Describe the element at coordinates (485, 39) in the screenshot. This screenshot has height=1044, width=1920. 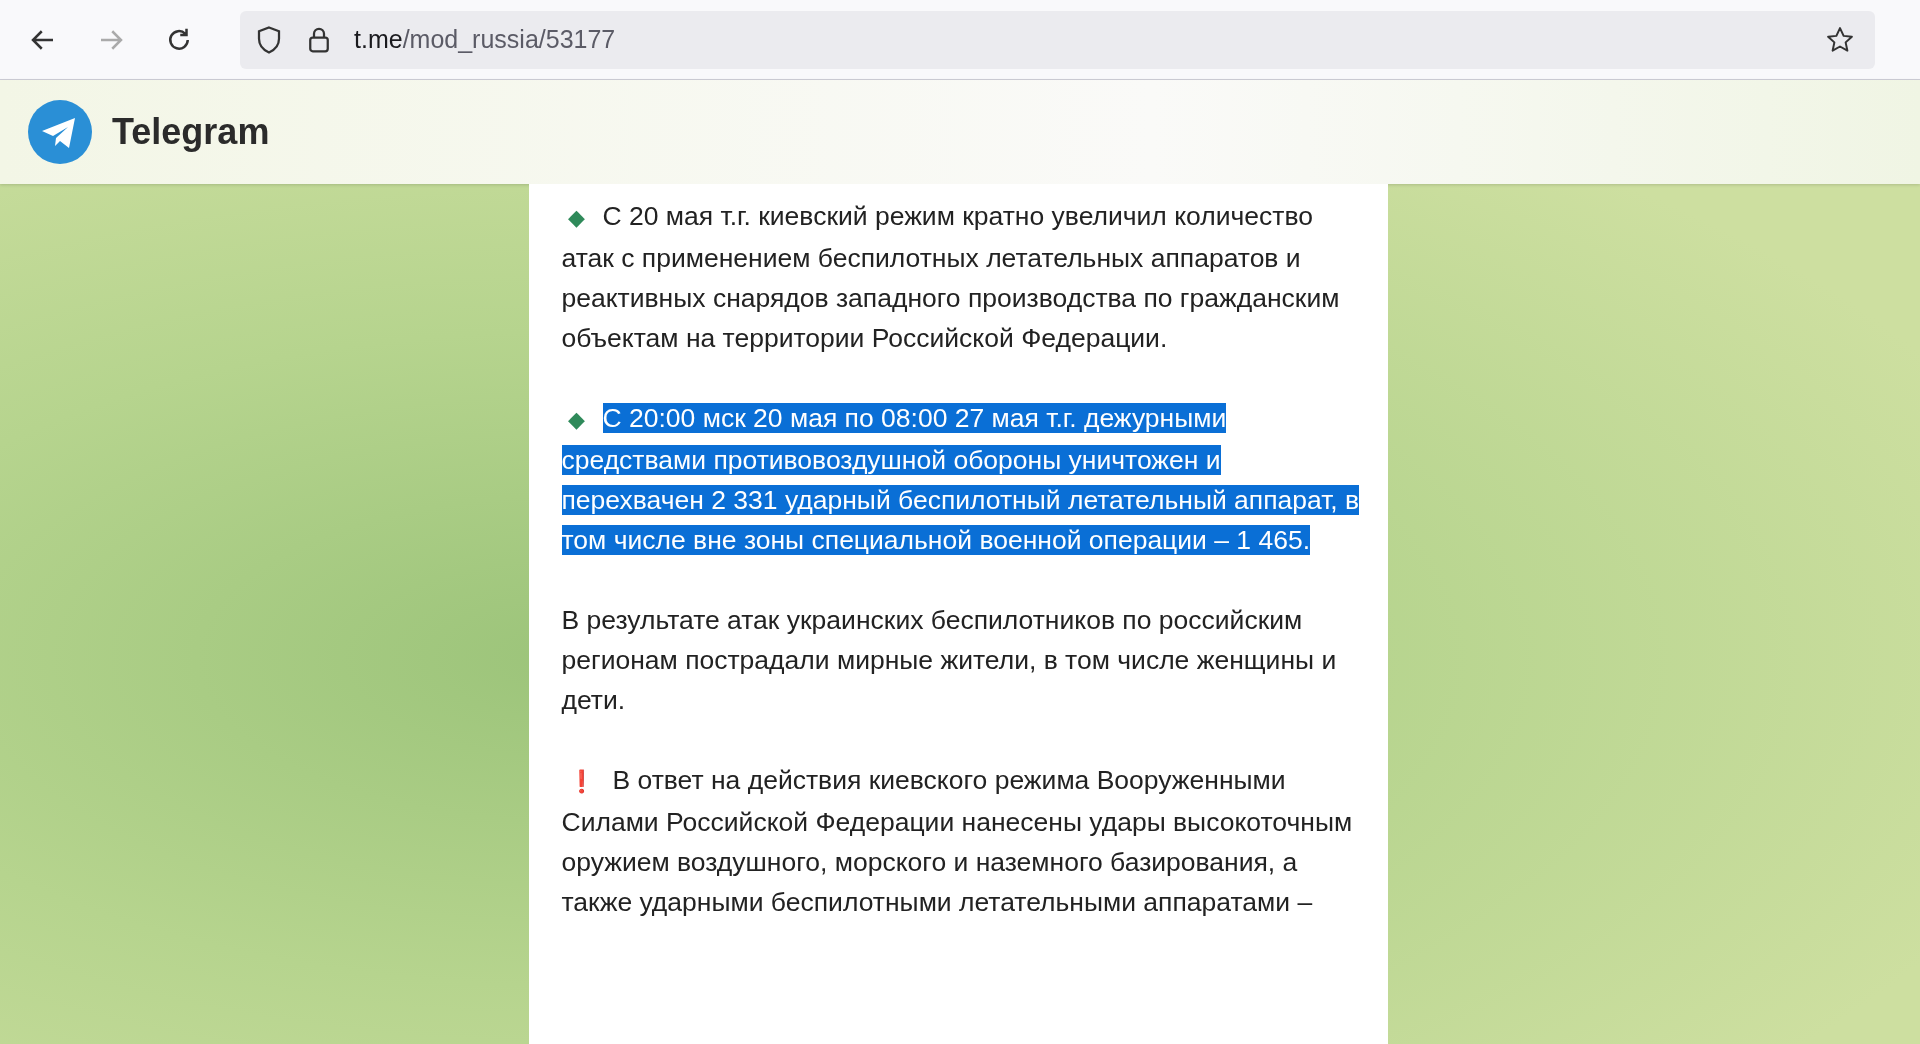
I see `url-text: t.me/mod_russia/53177` at that location.